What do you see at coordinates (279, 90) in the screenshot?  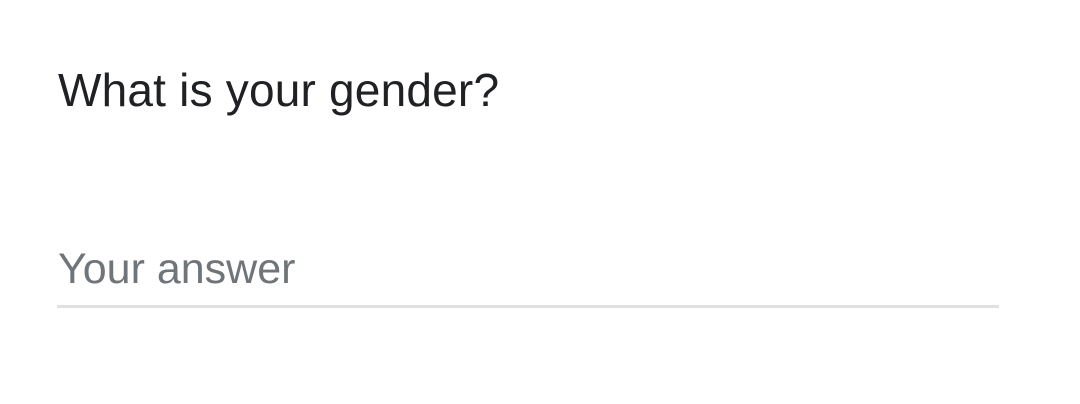 I see `question-title: What is your gender?` at bounding box center [279, 90].